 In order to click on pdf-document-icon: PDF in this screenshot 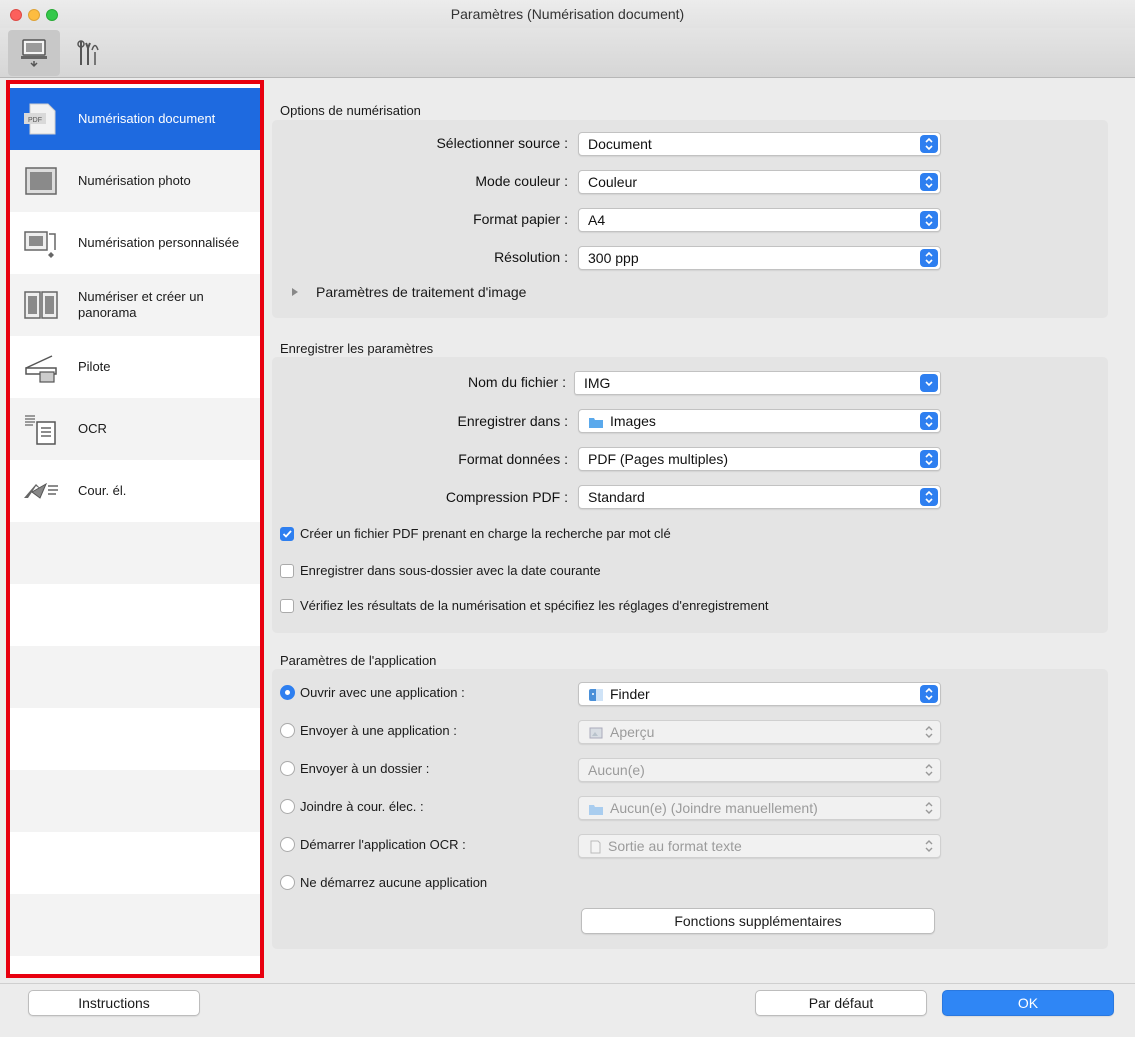, I will do `click(40, 119)`.